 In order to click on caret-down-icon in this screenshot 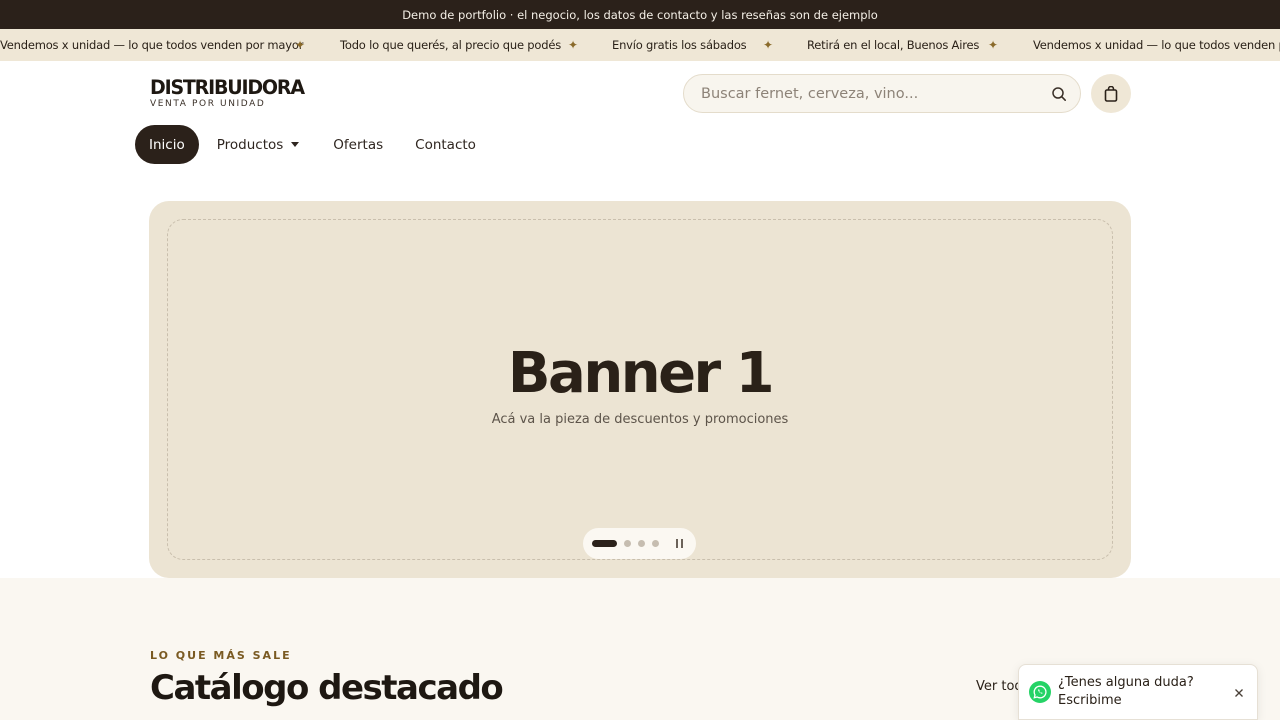, I will do `click(295, 144)`.